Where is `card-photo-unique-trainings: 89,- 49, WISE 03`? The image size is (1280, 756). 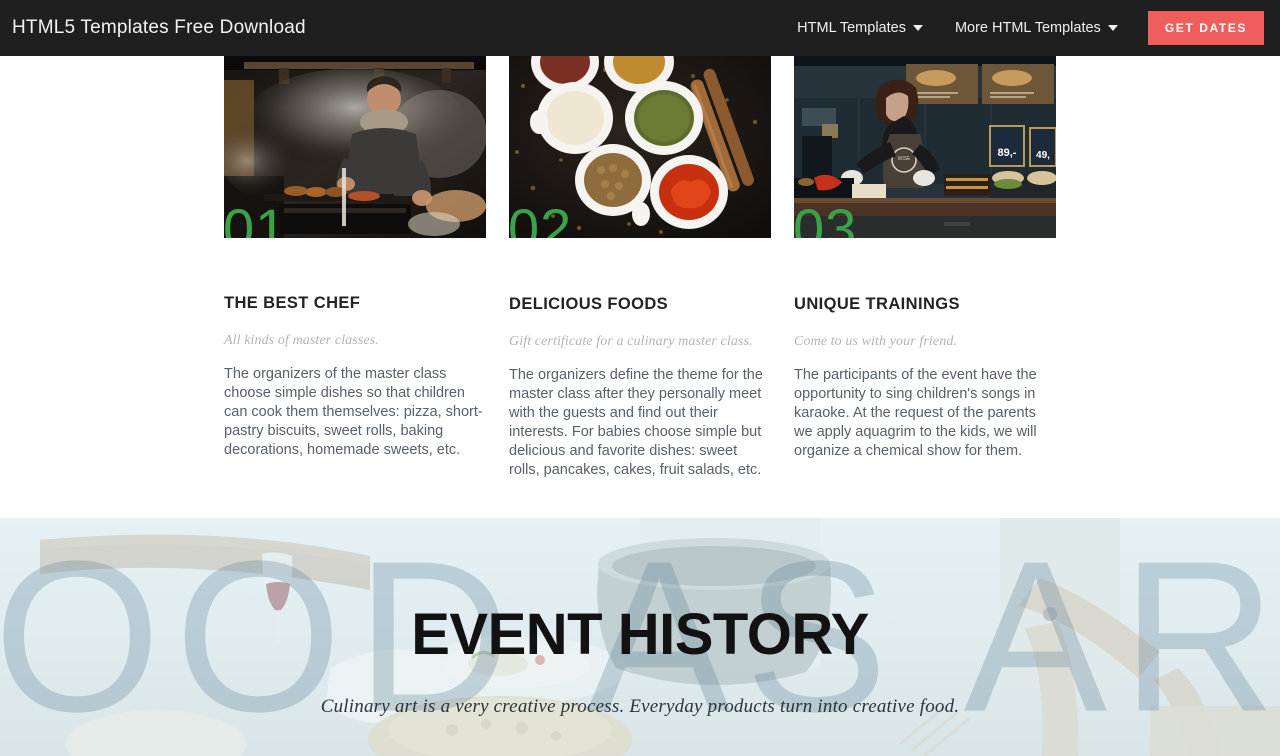
card-photo-unique-trainings: 89,- 49, WISE 03 is located at coordinates (925, 147).